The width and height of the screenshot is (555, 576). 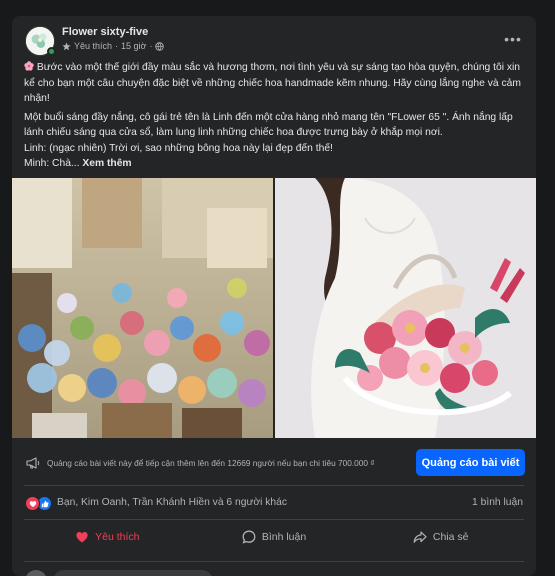 I want to click on megaphone-icon, so click(x=33, y=463).